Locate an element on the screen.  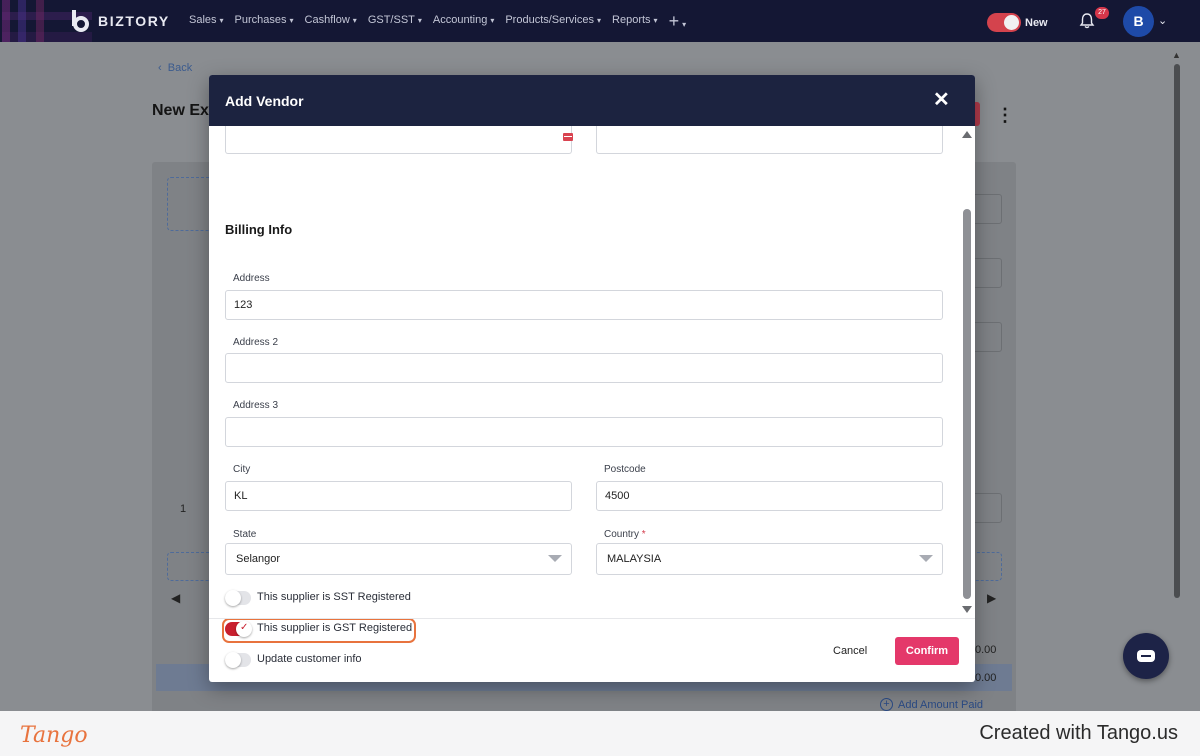
line-item-field is located at coordinates (987, 508).